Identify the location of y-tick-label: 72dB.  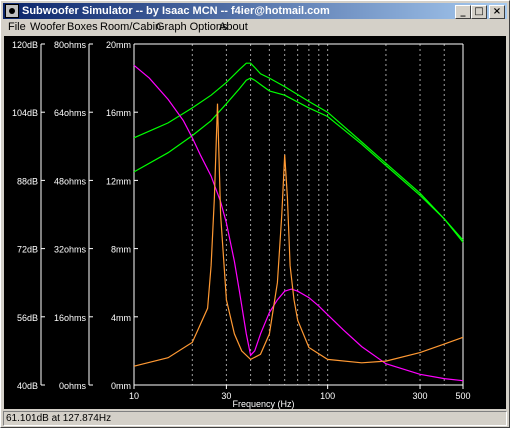
(27, 250).